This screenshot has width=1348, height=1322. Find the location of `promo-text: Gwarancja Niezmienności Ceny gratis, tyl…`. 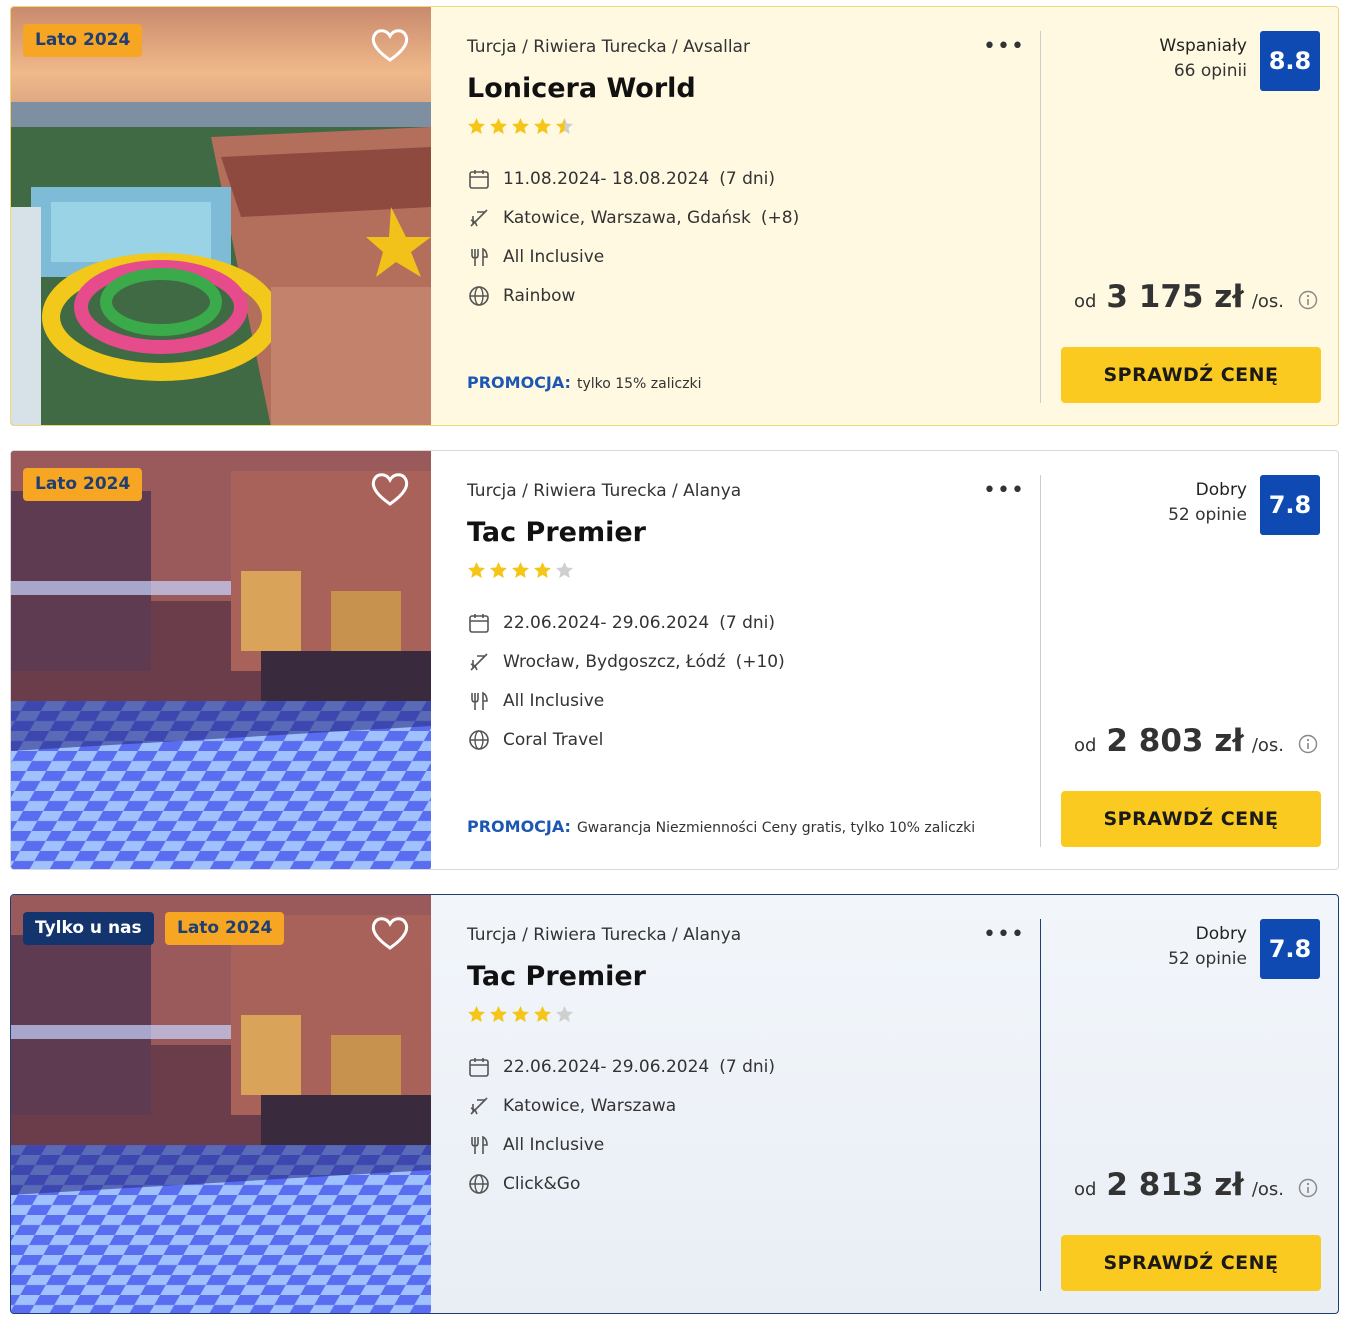

promo-text: Gwarancja Niezmienności Ceny gratis, tyl… is located at coordinates (776, 828).